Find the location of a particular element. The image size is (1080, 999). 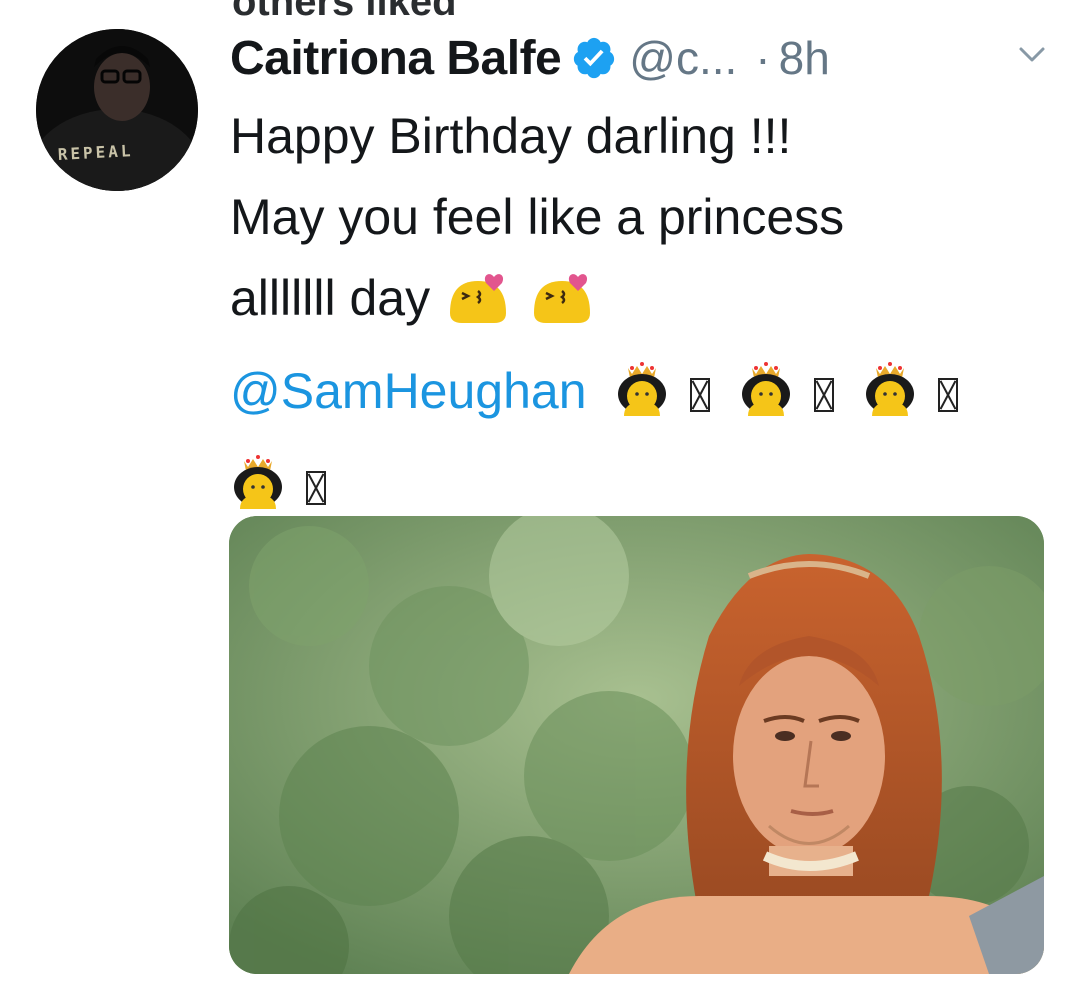

chevron-down-icon is located at coordinates (1032, 57).